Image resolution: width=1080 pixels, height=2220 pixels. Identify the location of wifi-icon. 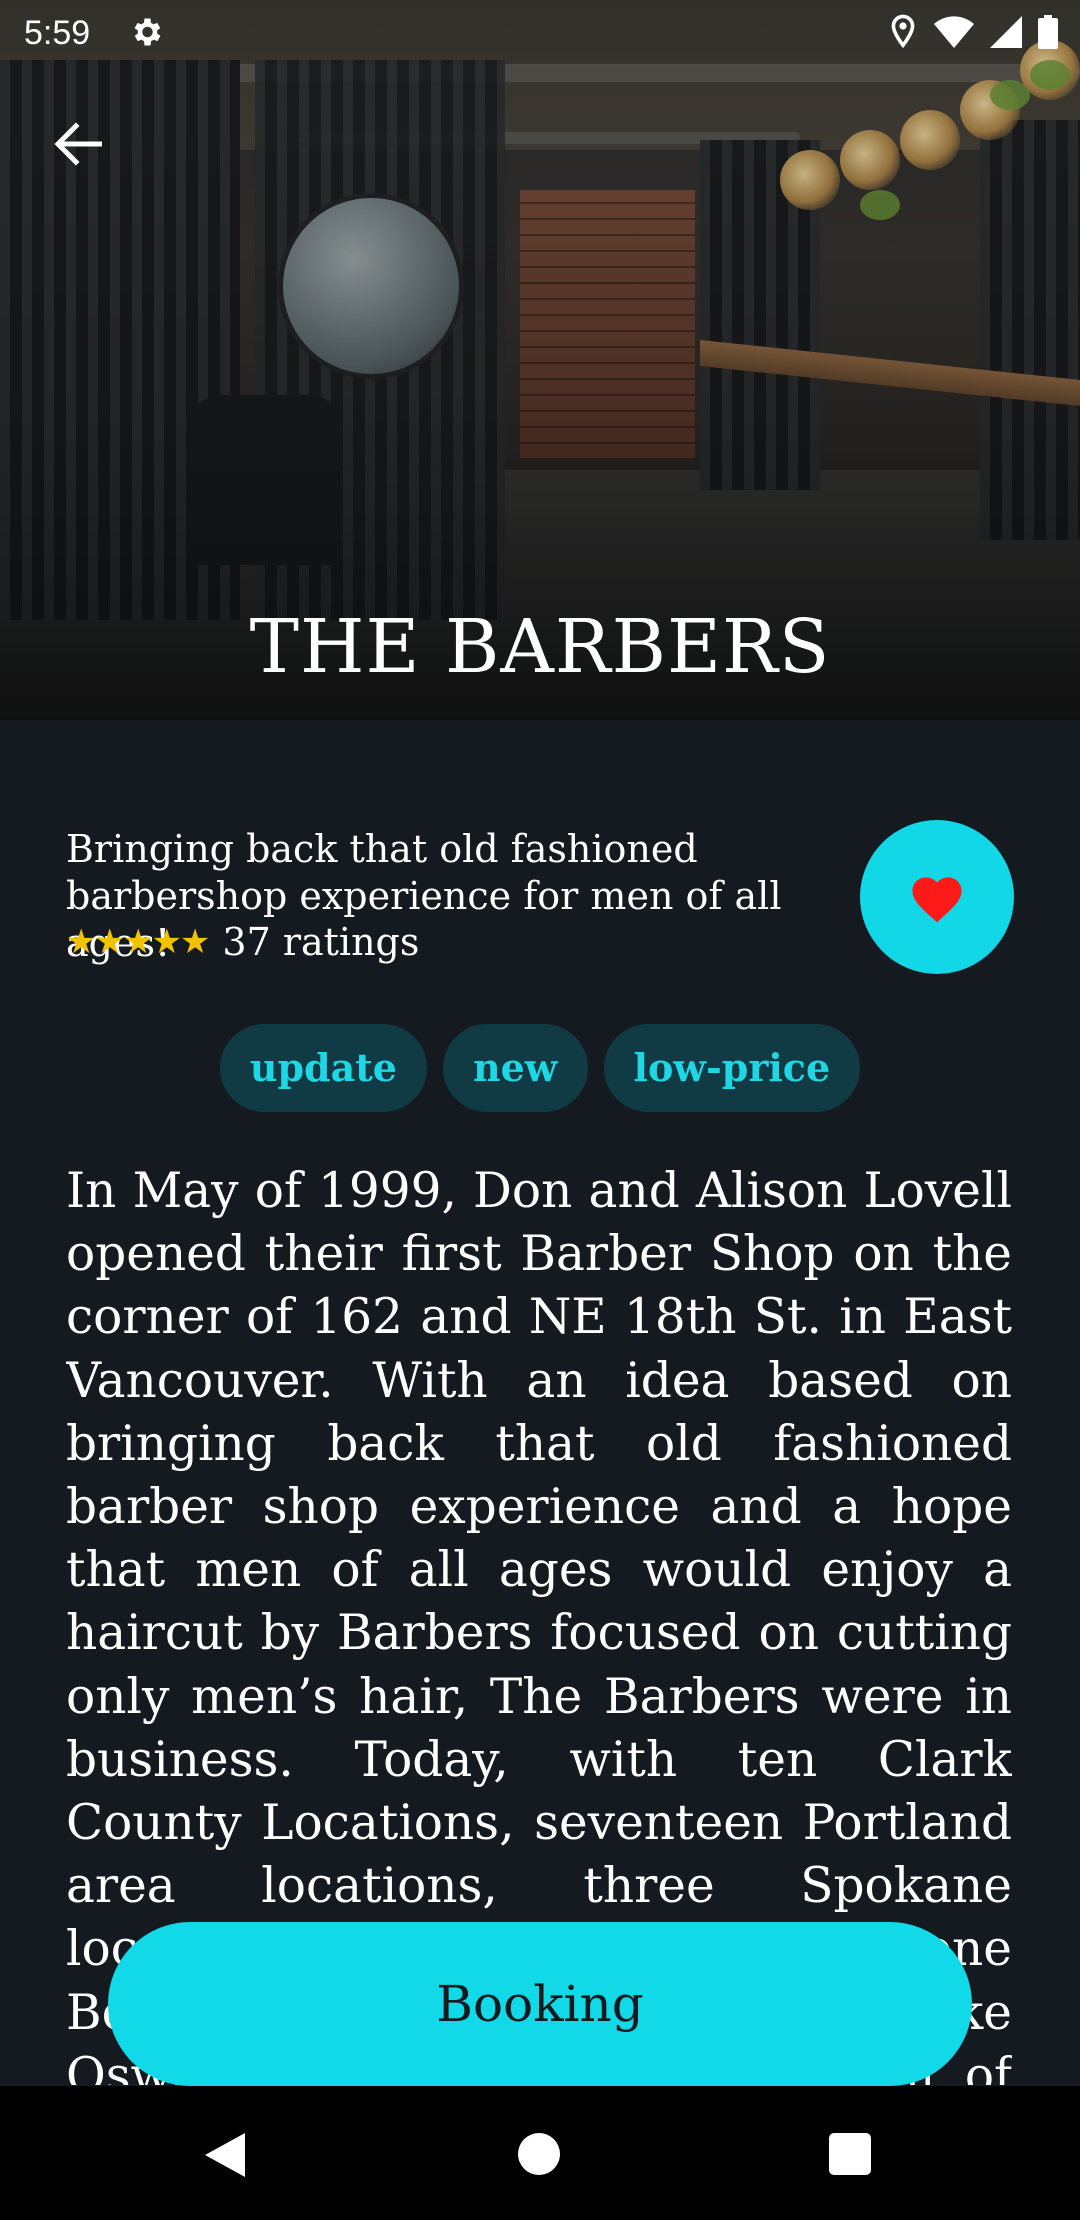
(954, 32).